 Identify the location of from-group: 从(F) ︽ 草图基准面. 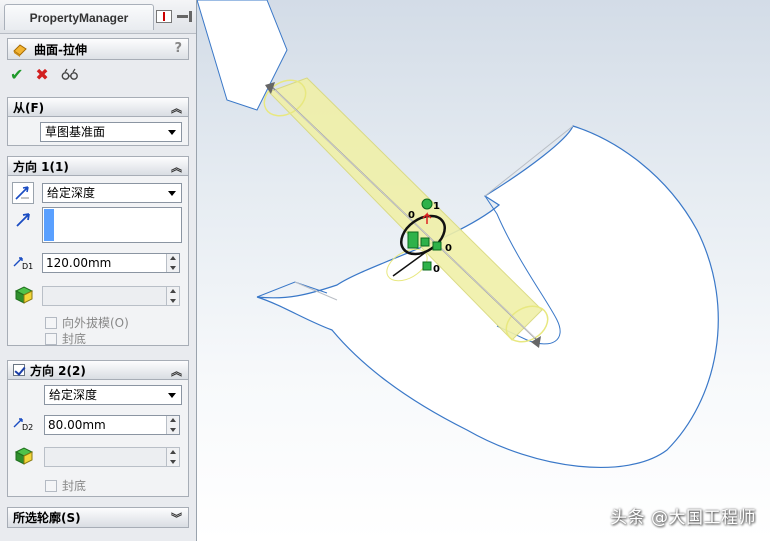
(98, 121).